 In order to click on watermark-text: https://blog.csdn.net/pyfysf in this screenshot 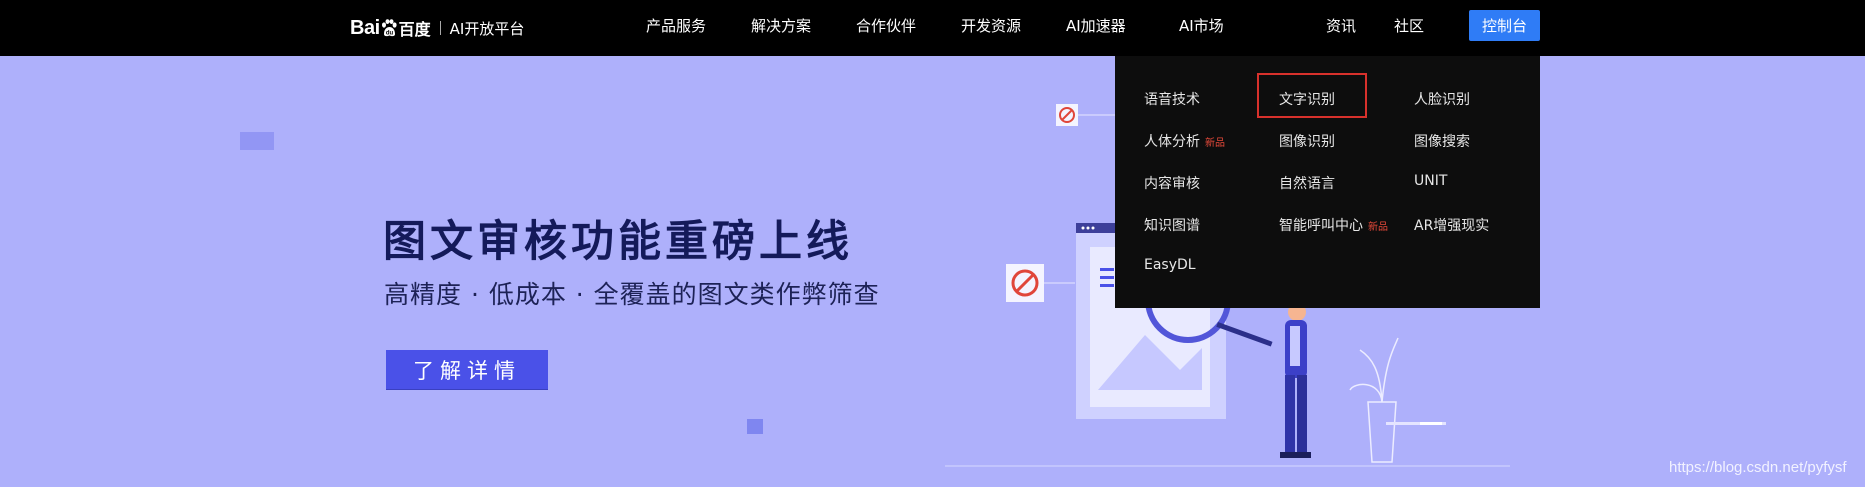, I will do `click(1758, 467)`.